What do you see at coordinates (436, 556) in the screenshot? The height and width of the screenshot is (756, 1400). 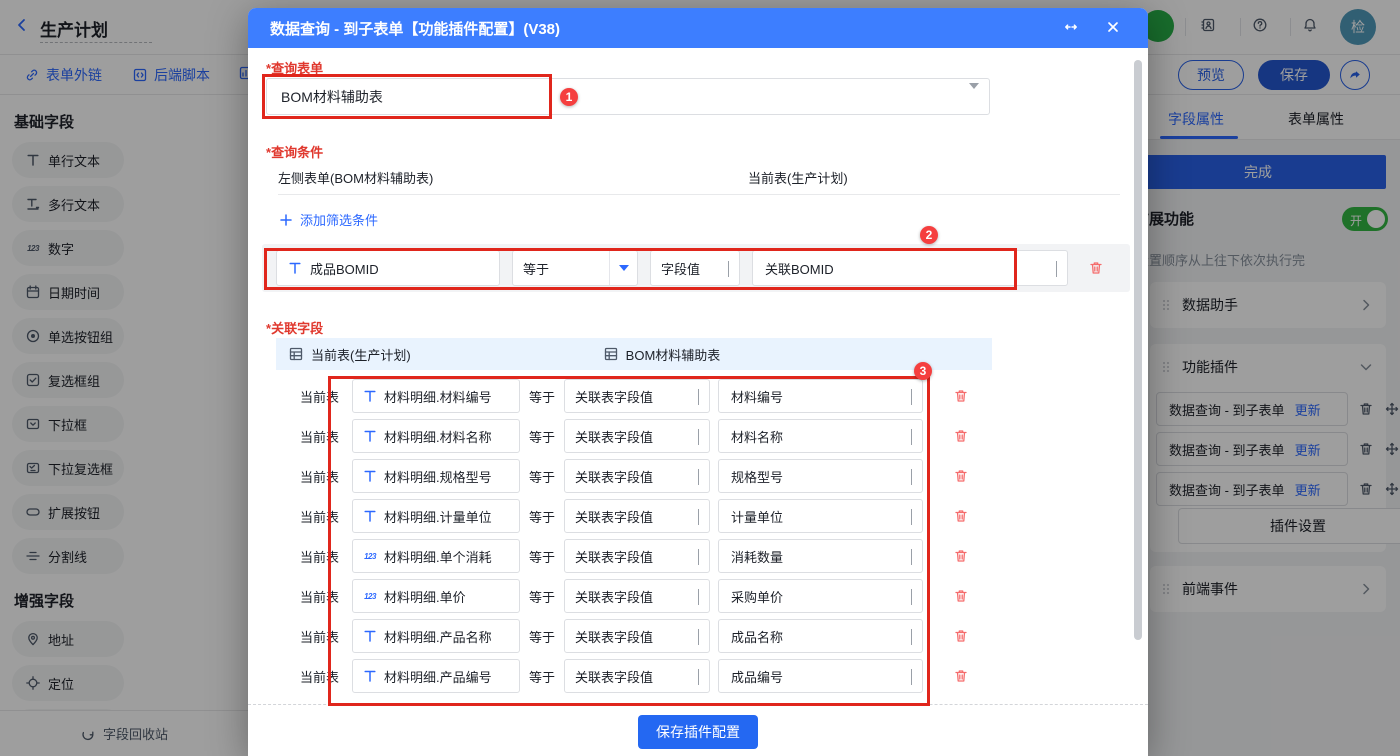 I see `row-field-input: 123 材料明细.单个消耗` at bounding box center [436, 556].